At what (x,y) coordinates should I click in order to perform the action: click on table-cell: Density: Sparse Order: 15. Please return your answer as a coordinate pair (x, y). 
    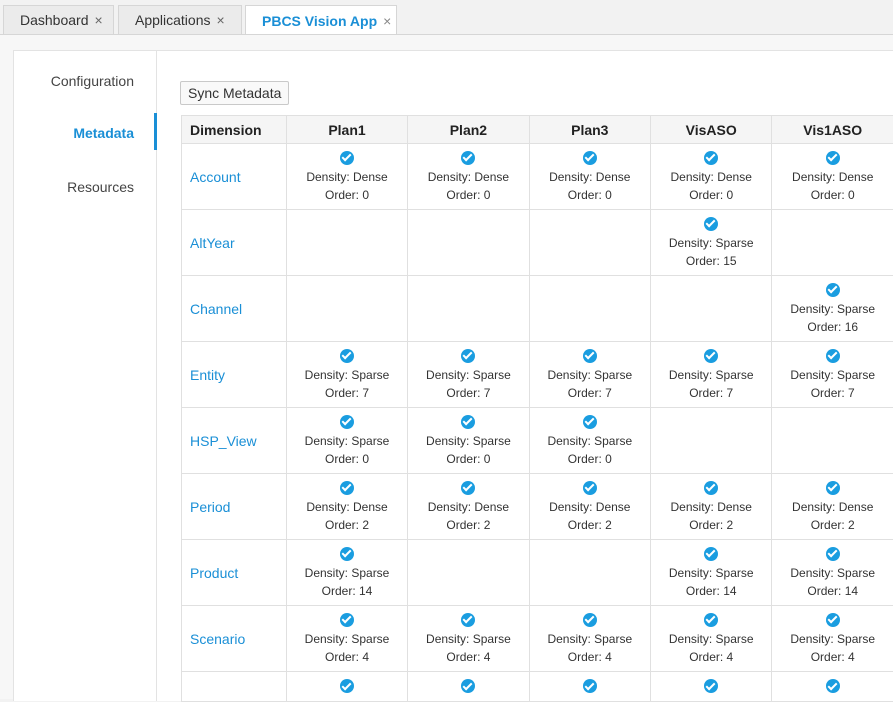
    Looking at the image, I should click on (710, 243).